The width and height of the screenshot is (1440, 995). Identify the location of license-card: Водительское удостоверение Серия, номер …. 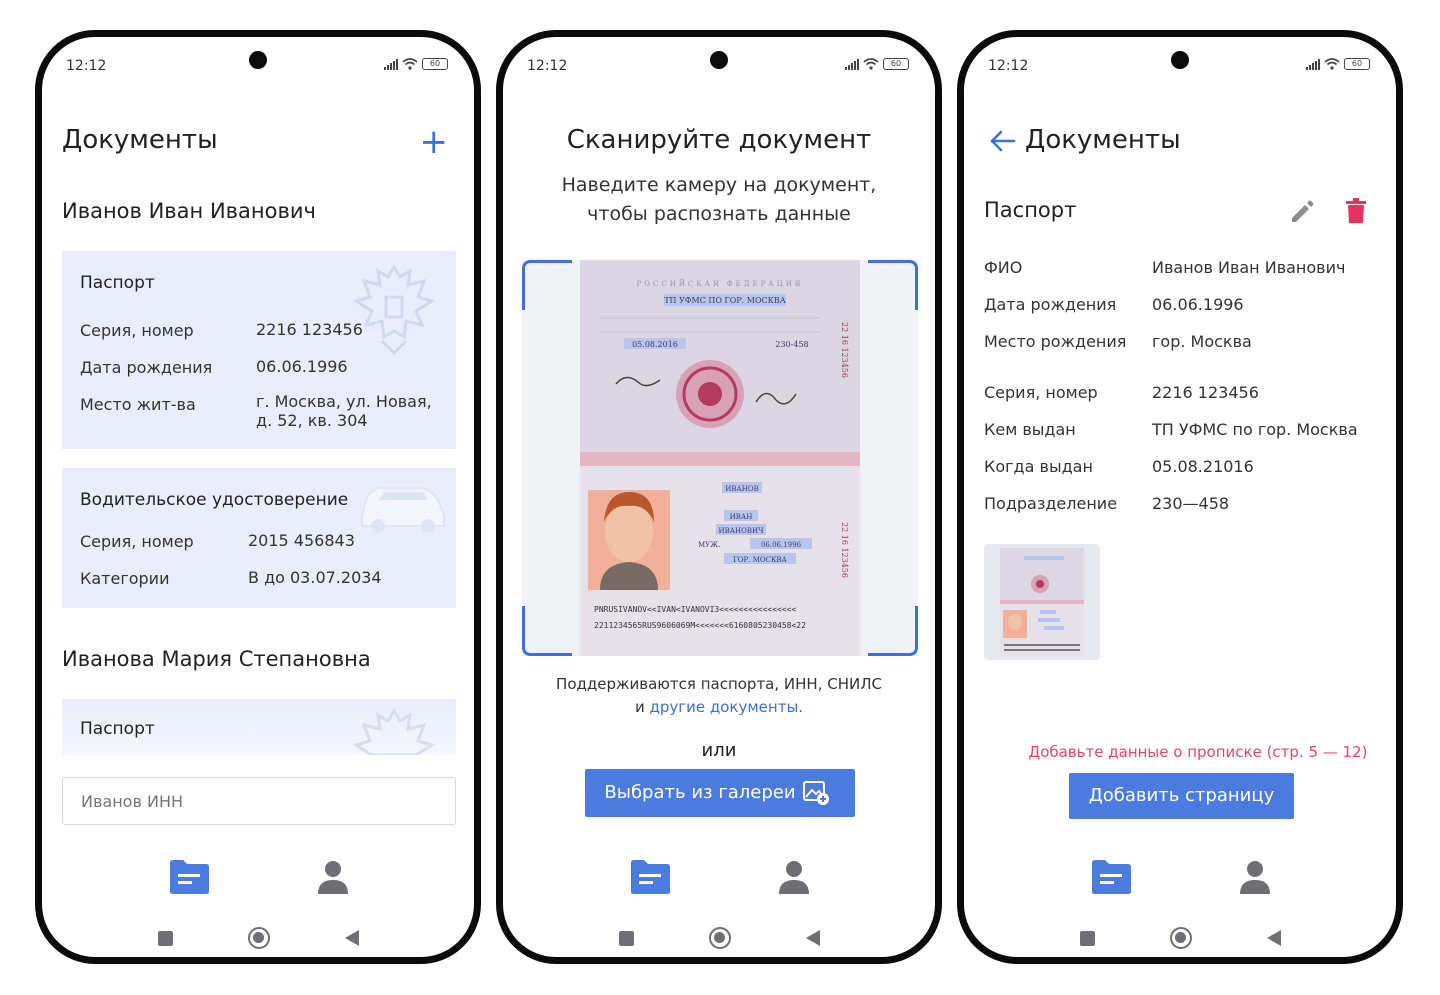
(259, 538).